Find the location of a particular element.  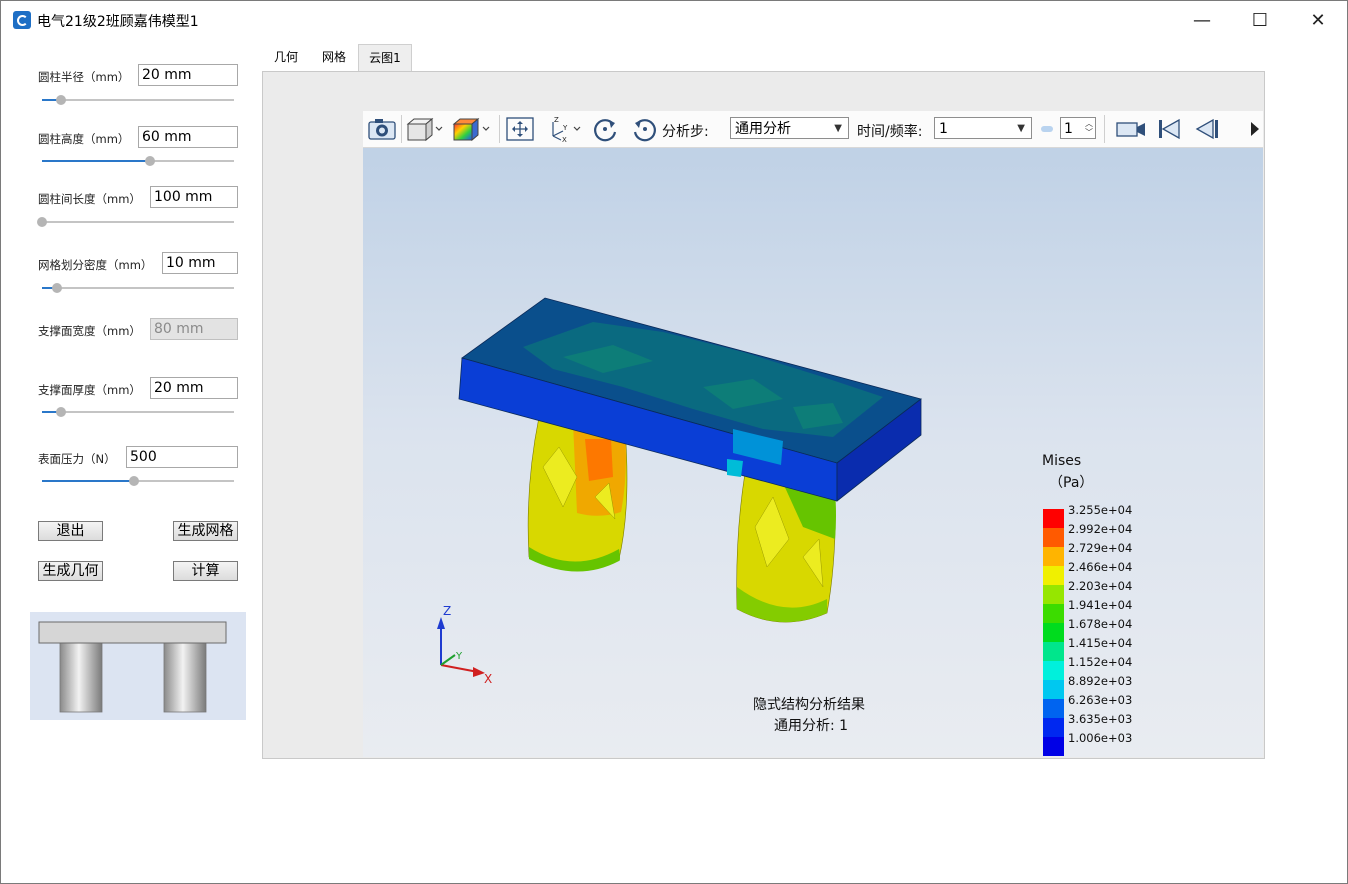

tab-geometry: 几何 is located at coordinates (286, 57).